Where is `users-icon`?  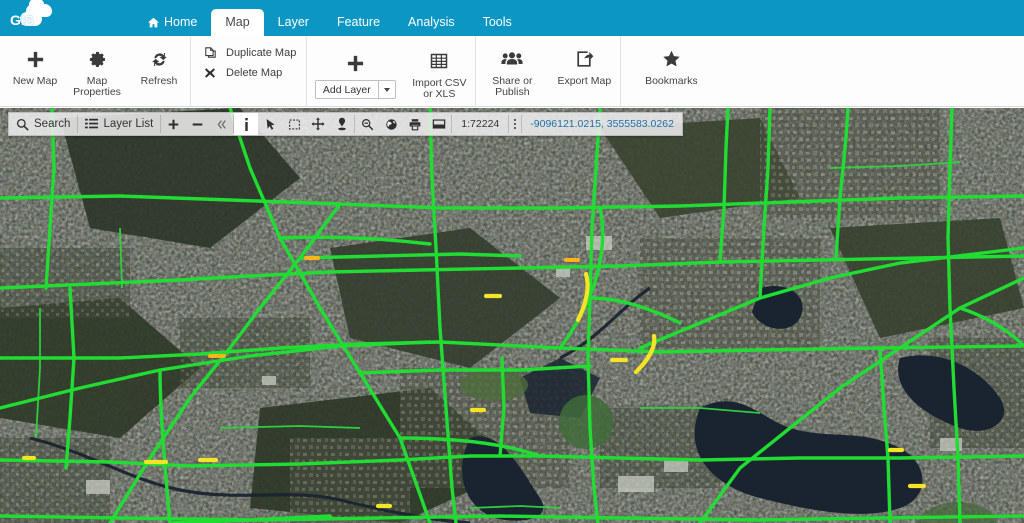 users-icon is located at coordinates (512, 59).